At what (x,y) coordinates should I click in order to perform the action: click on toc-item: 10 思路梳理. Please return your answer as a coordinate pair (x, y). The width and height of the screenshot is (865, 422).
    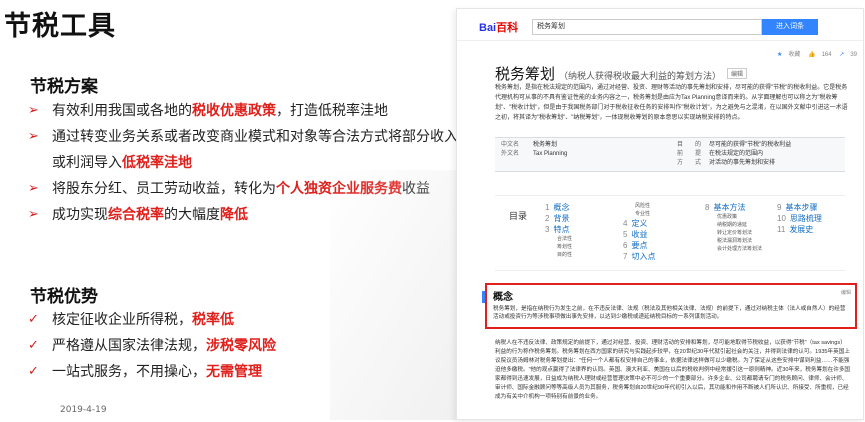
    Looking at the image, I should click on (799, 218).